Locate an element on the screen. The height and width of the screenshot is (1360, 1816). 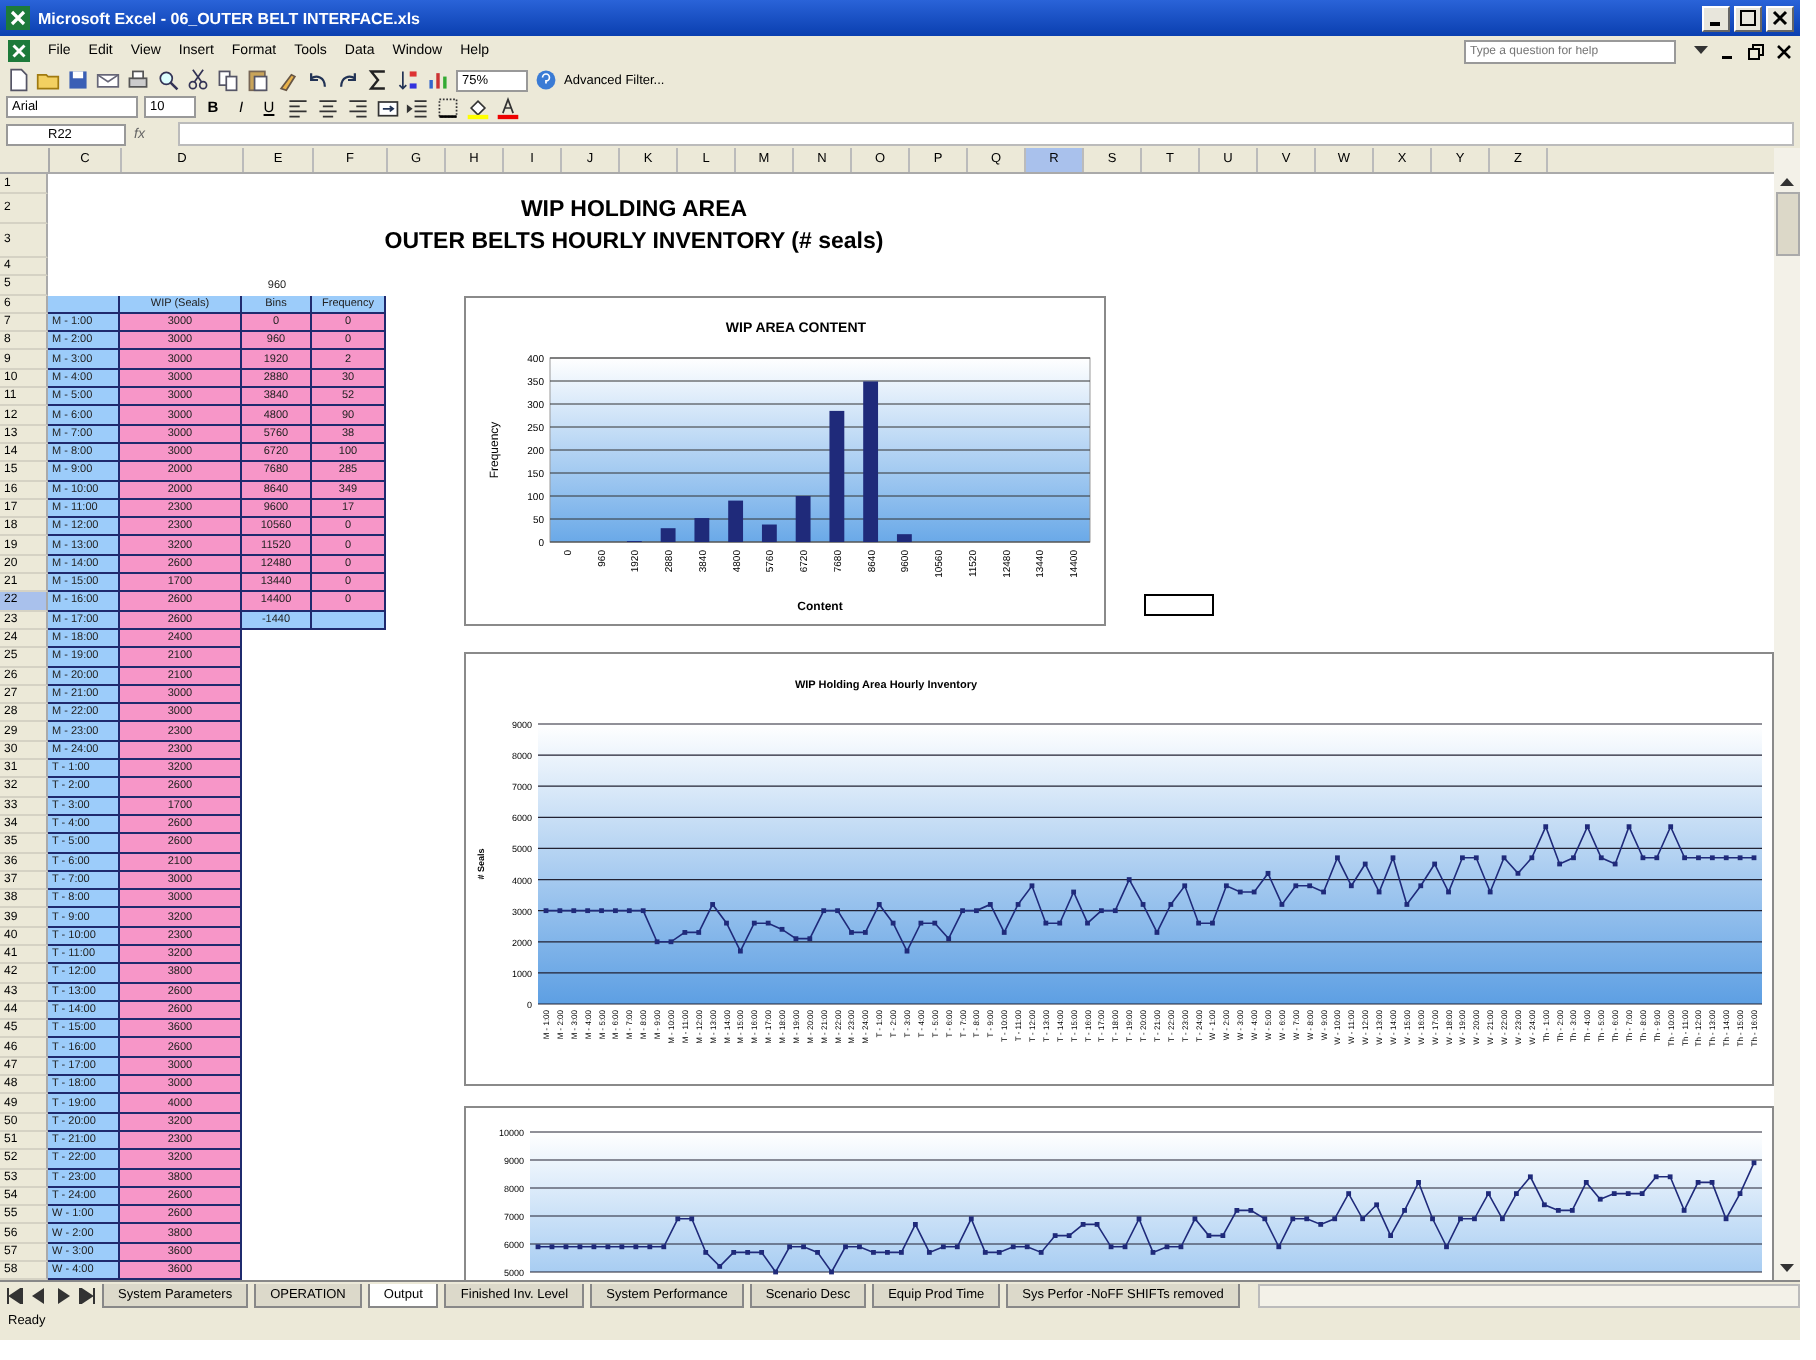
sheet-title: OUTER BELTS HOURLY INVENTORY (# seals) is located at coordinates (634, 242).